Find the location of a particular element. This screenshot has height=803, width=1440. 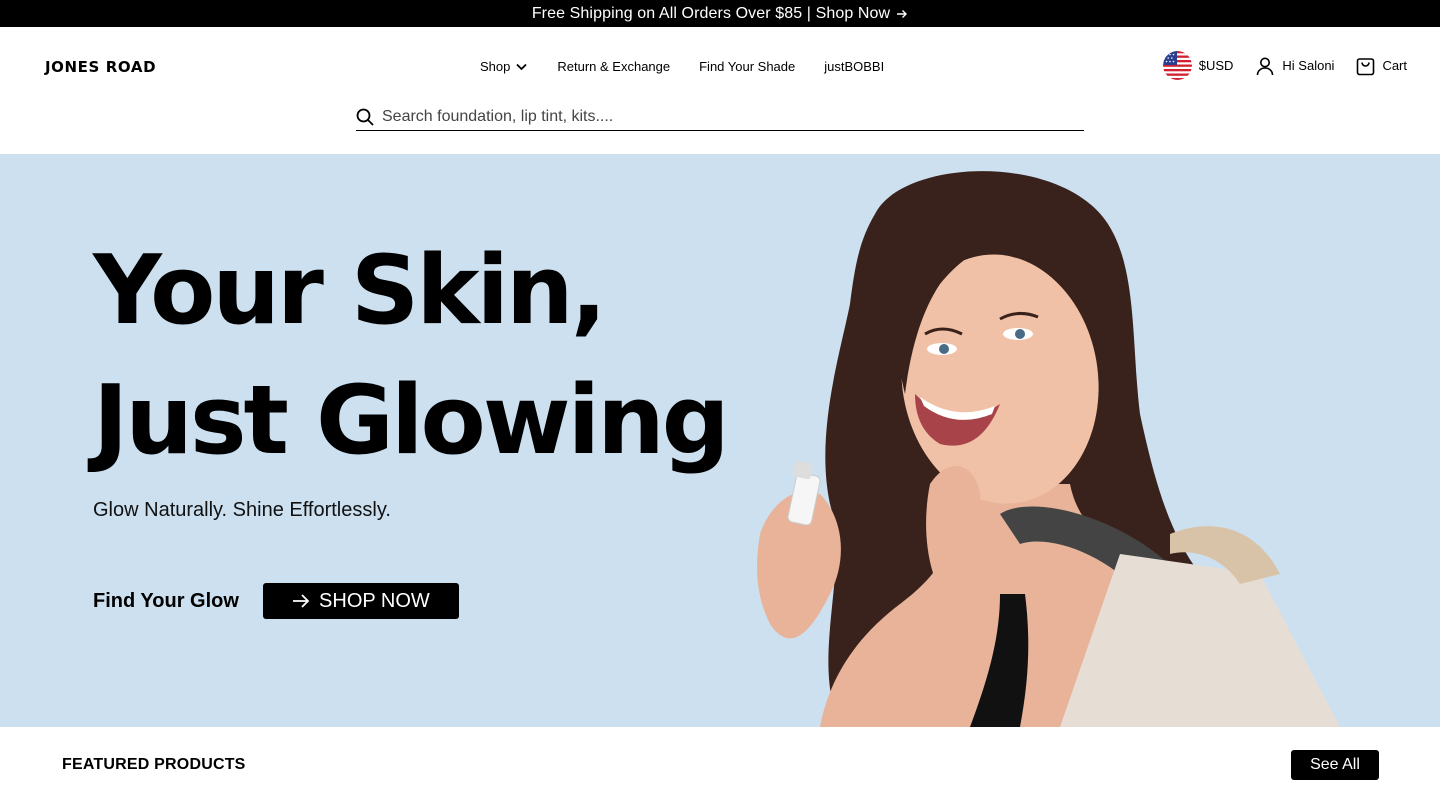

nav-item-shop: Shop is located at coordinates (504, 66).